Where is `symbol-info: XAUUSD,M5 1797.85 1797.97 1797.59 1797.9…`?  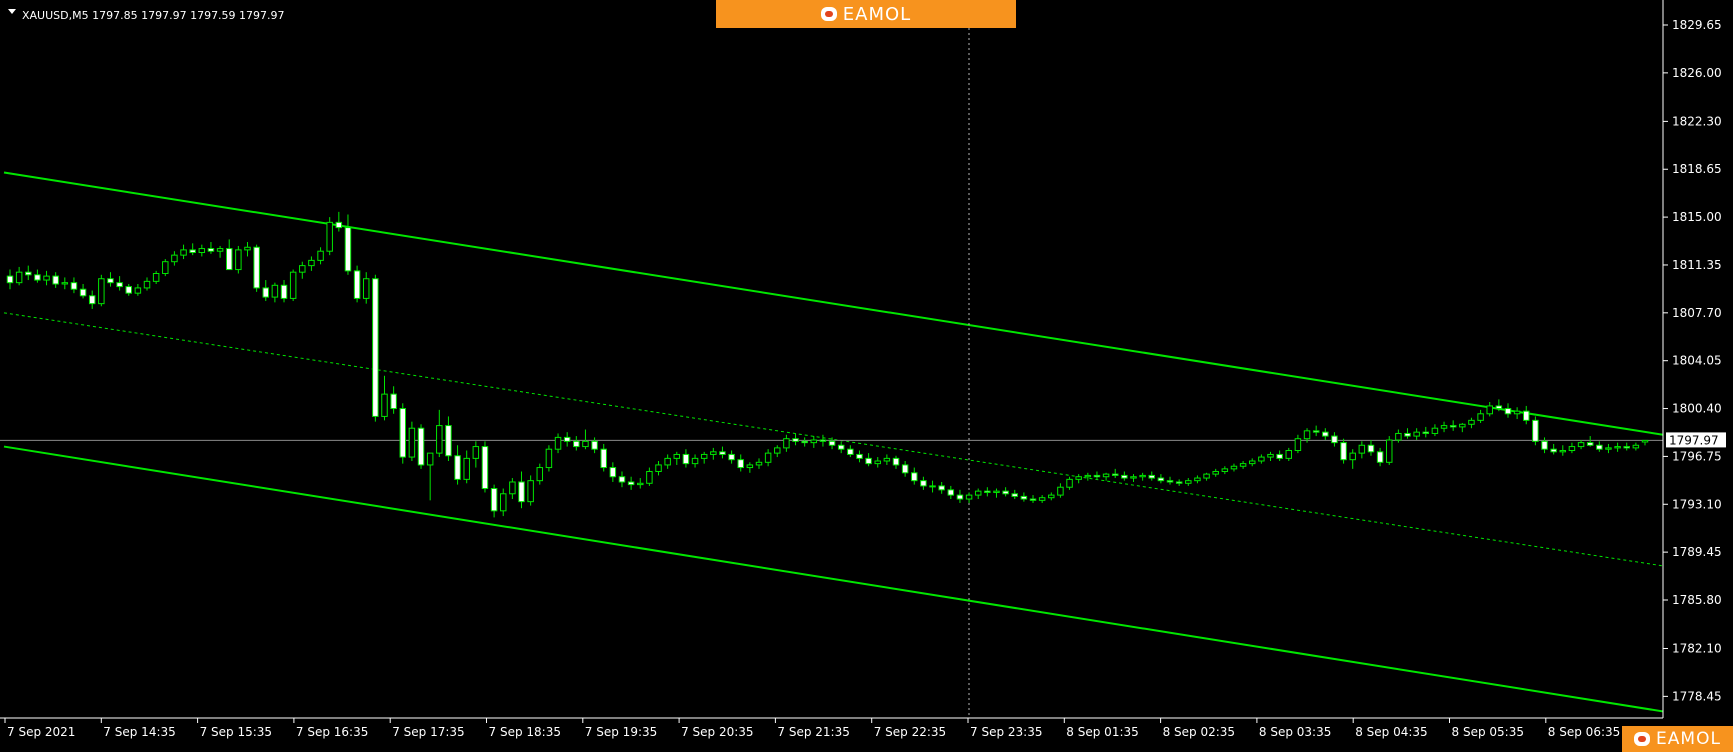
symbol-info: XAUUSD,M5 1797.85 1797.97 1797.59 1797.9… is located at coordinates (153, 15).